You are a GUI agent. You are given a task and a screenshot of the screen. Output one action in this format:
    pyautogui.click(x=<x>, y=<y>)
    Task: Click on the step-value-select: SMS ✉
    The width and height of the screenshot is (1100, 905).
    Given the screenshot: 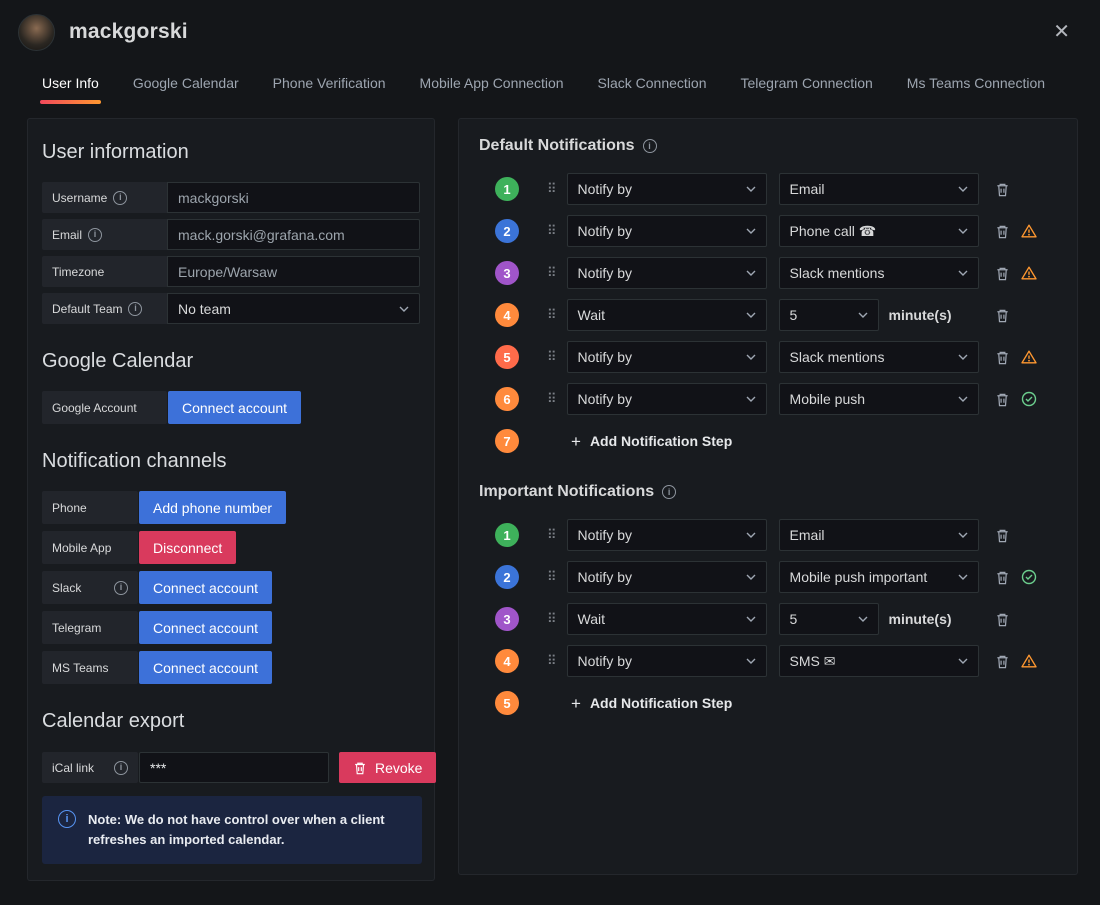 What is the action you would take?
    pyautogui.click(x=878, y=661)
    